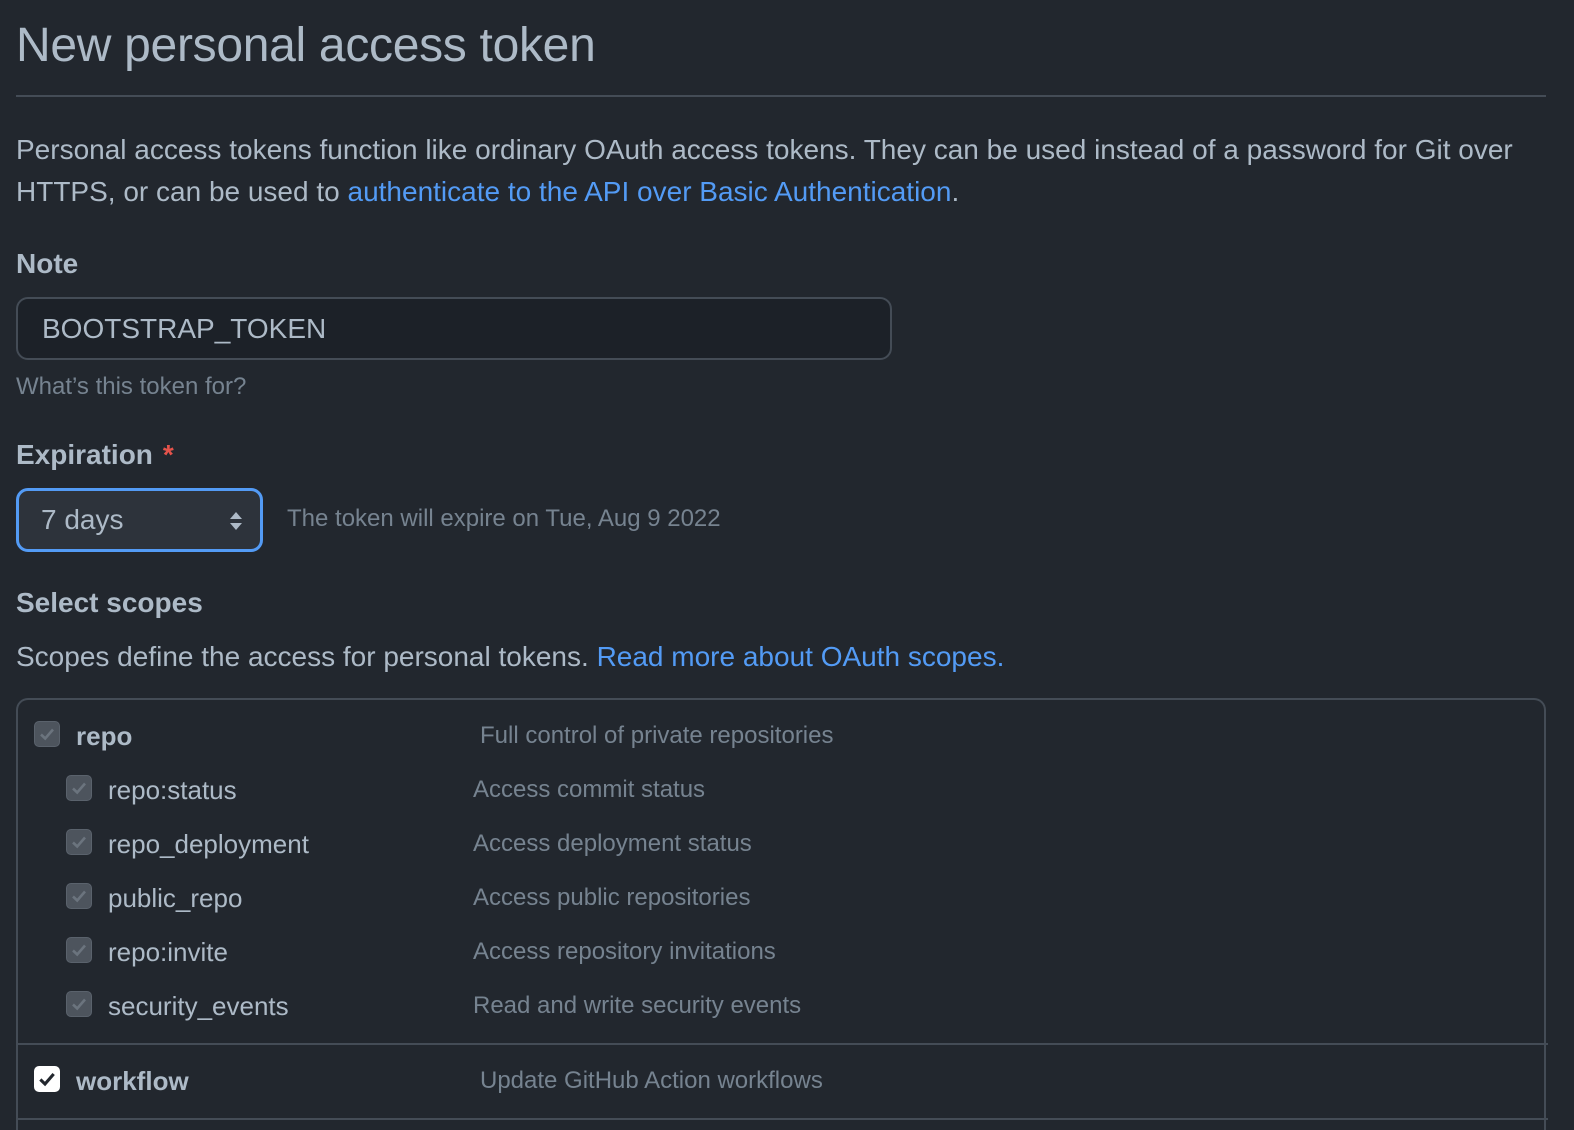 This screenshot has height=1130, width=1574. Describe the element at coordinates (781, 900) in the screenshot. I see `scope-row-public-repo: public_repo Access public repositories` at that location.